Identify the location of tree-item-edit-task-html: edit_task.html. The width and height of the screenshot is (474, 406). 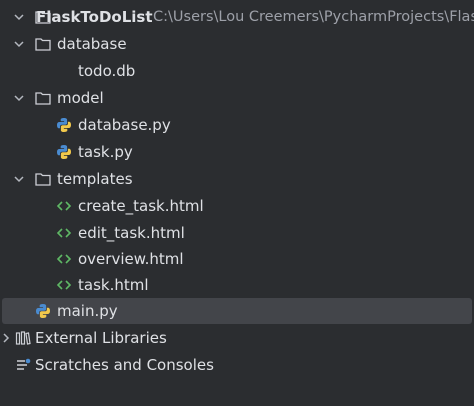
(237, 233).